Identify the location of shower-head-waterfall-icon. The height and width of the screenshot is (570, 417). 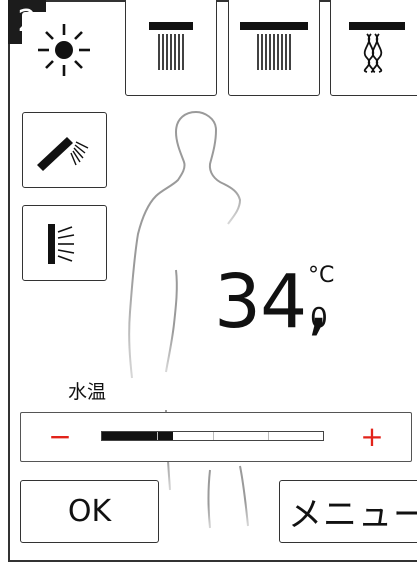
(377, 47).